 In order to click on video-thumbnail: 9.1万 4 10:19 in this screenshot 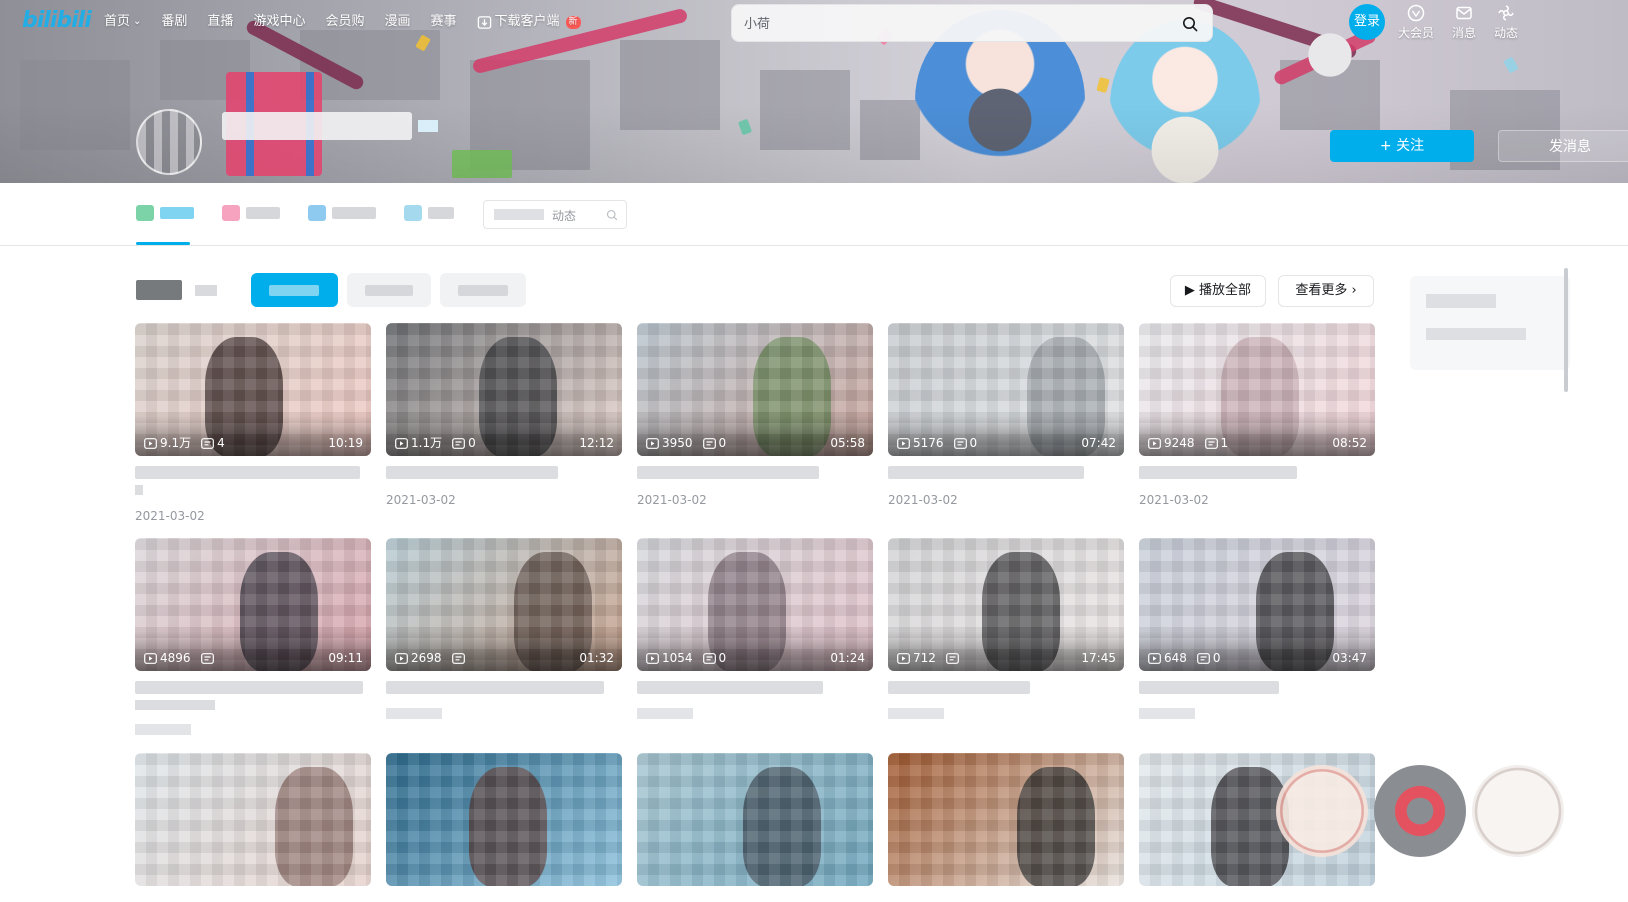, I will do `click(253, 389)`.